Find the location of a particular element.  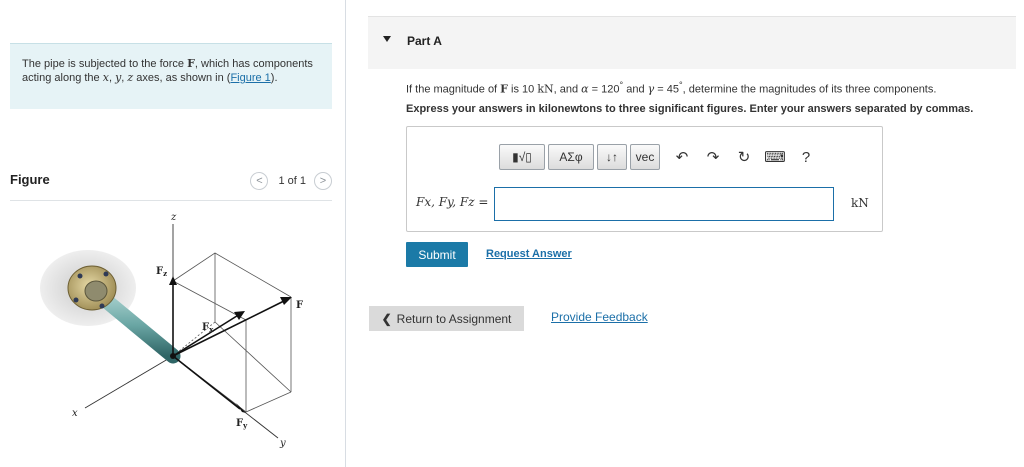

figure-header: Figure < 1 of 1 > is located at coordinates (171, 185).